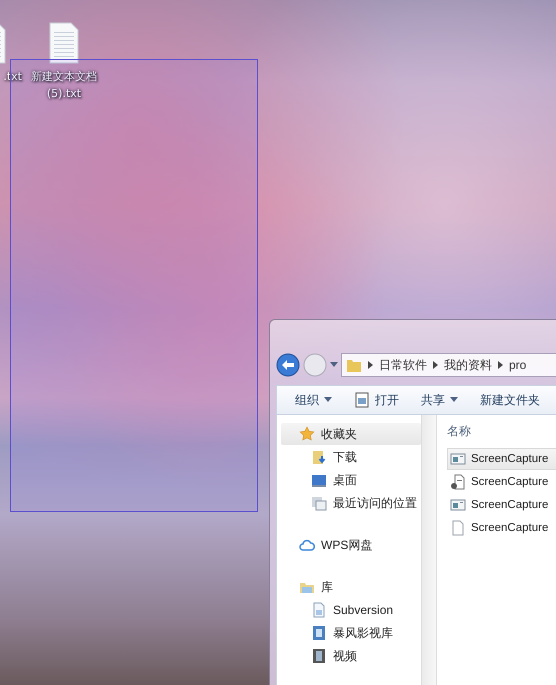 The width and height of the screenshot is (556, 685). What do you see at coordinates (351, 434) in the screenshot?
I see `nav-item: 收藏夹` at bounding box center [351, 434].